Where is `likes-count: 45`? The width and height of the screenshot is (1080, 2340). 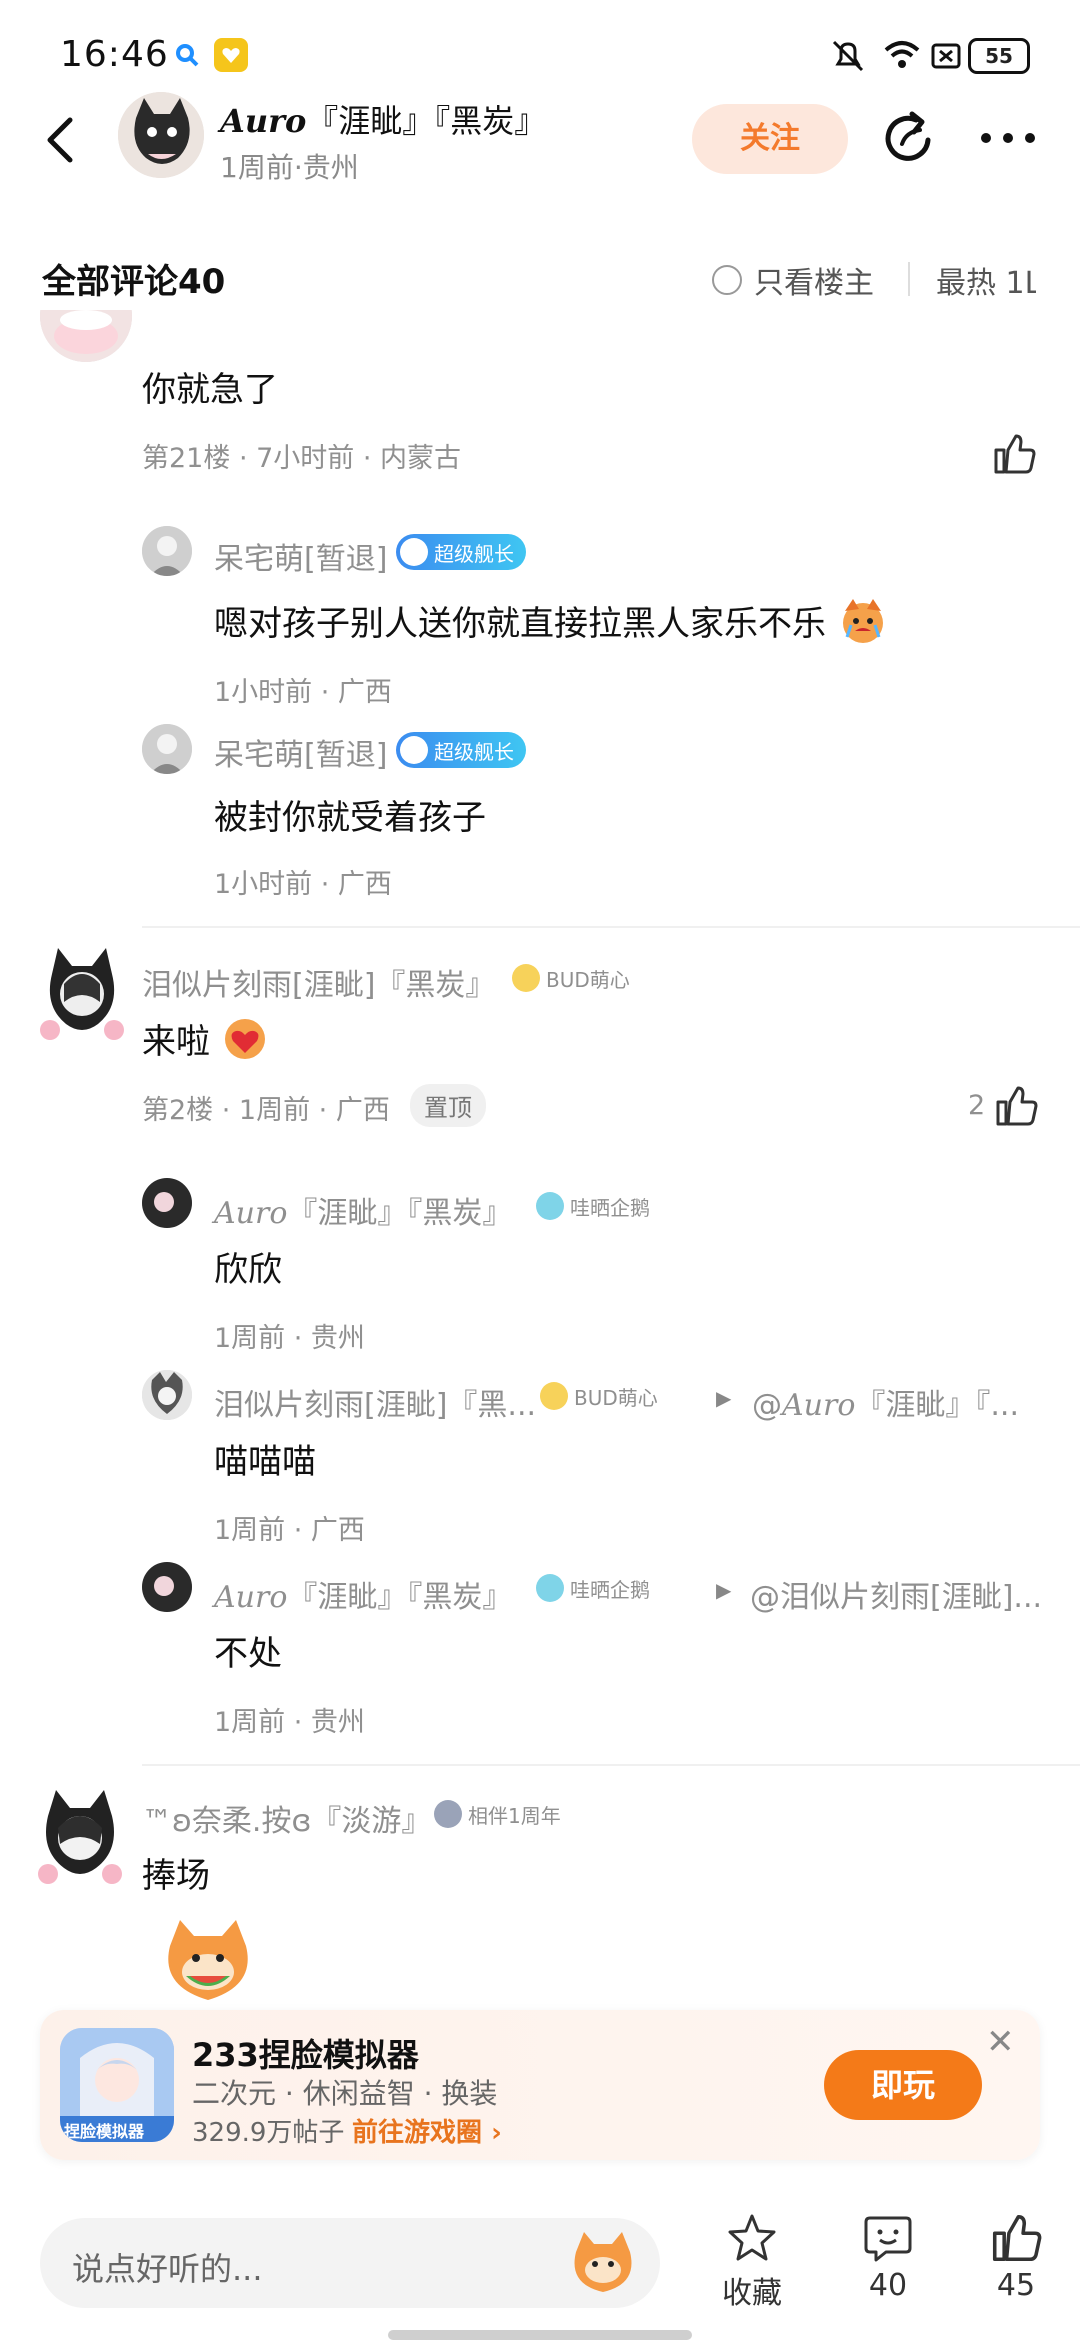
likes-count: 45 is located at coordinates (1016, 2285).